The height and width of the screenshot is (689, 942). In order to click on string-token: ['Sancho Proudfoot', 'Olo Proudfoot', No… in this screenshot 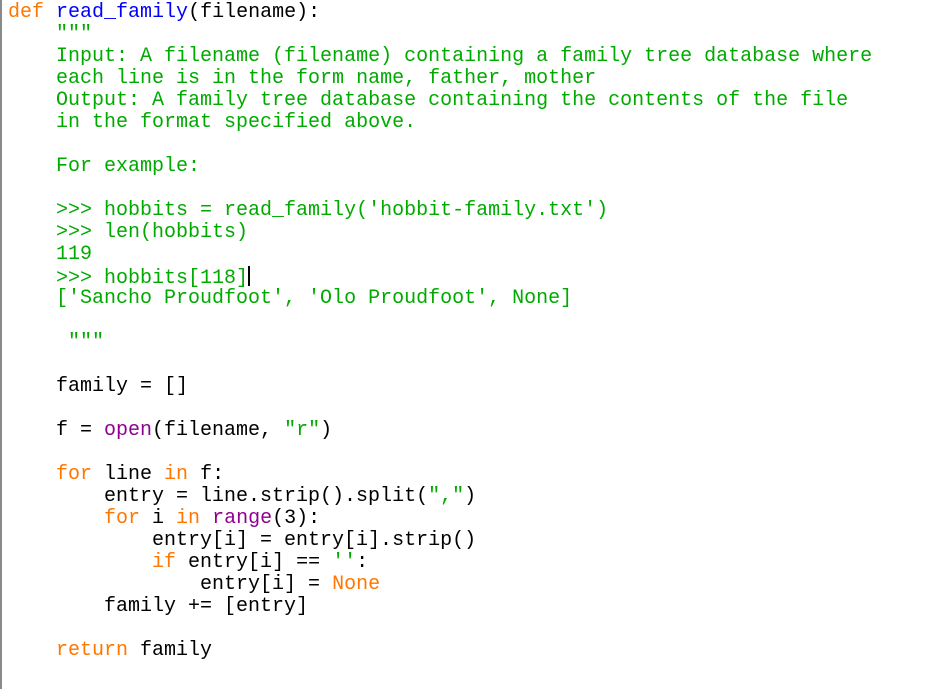, I will do `click(314, 298)`.